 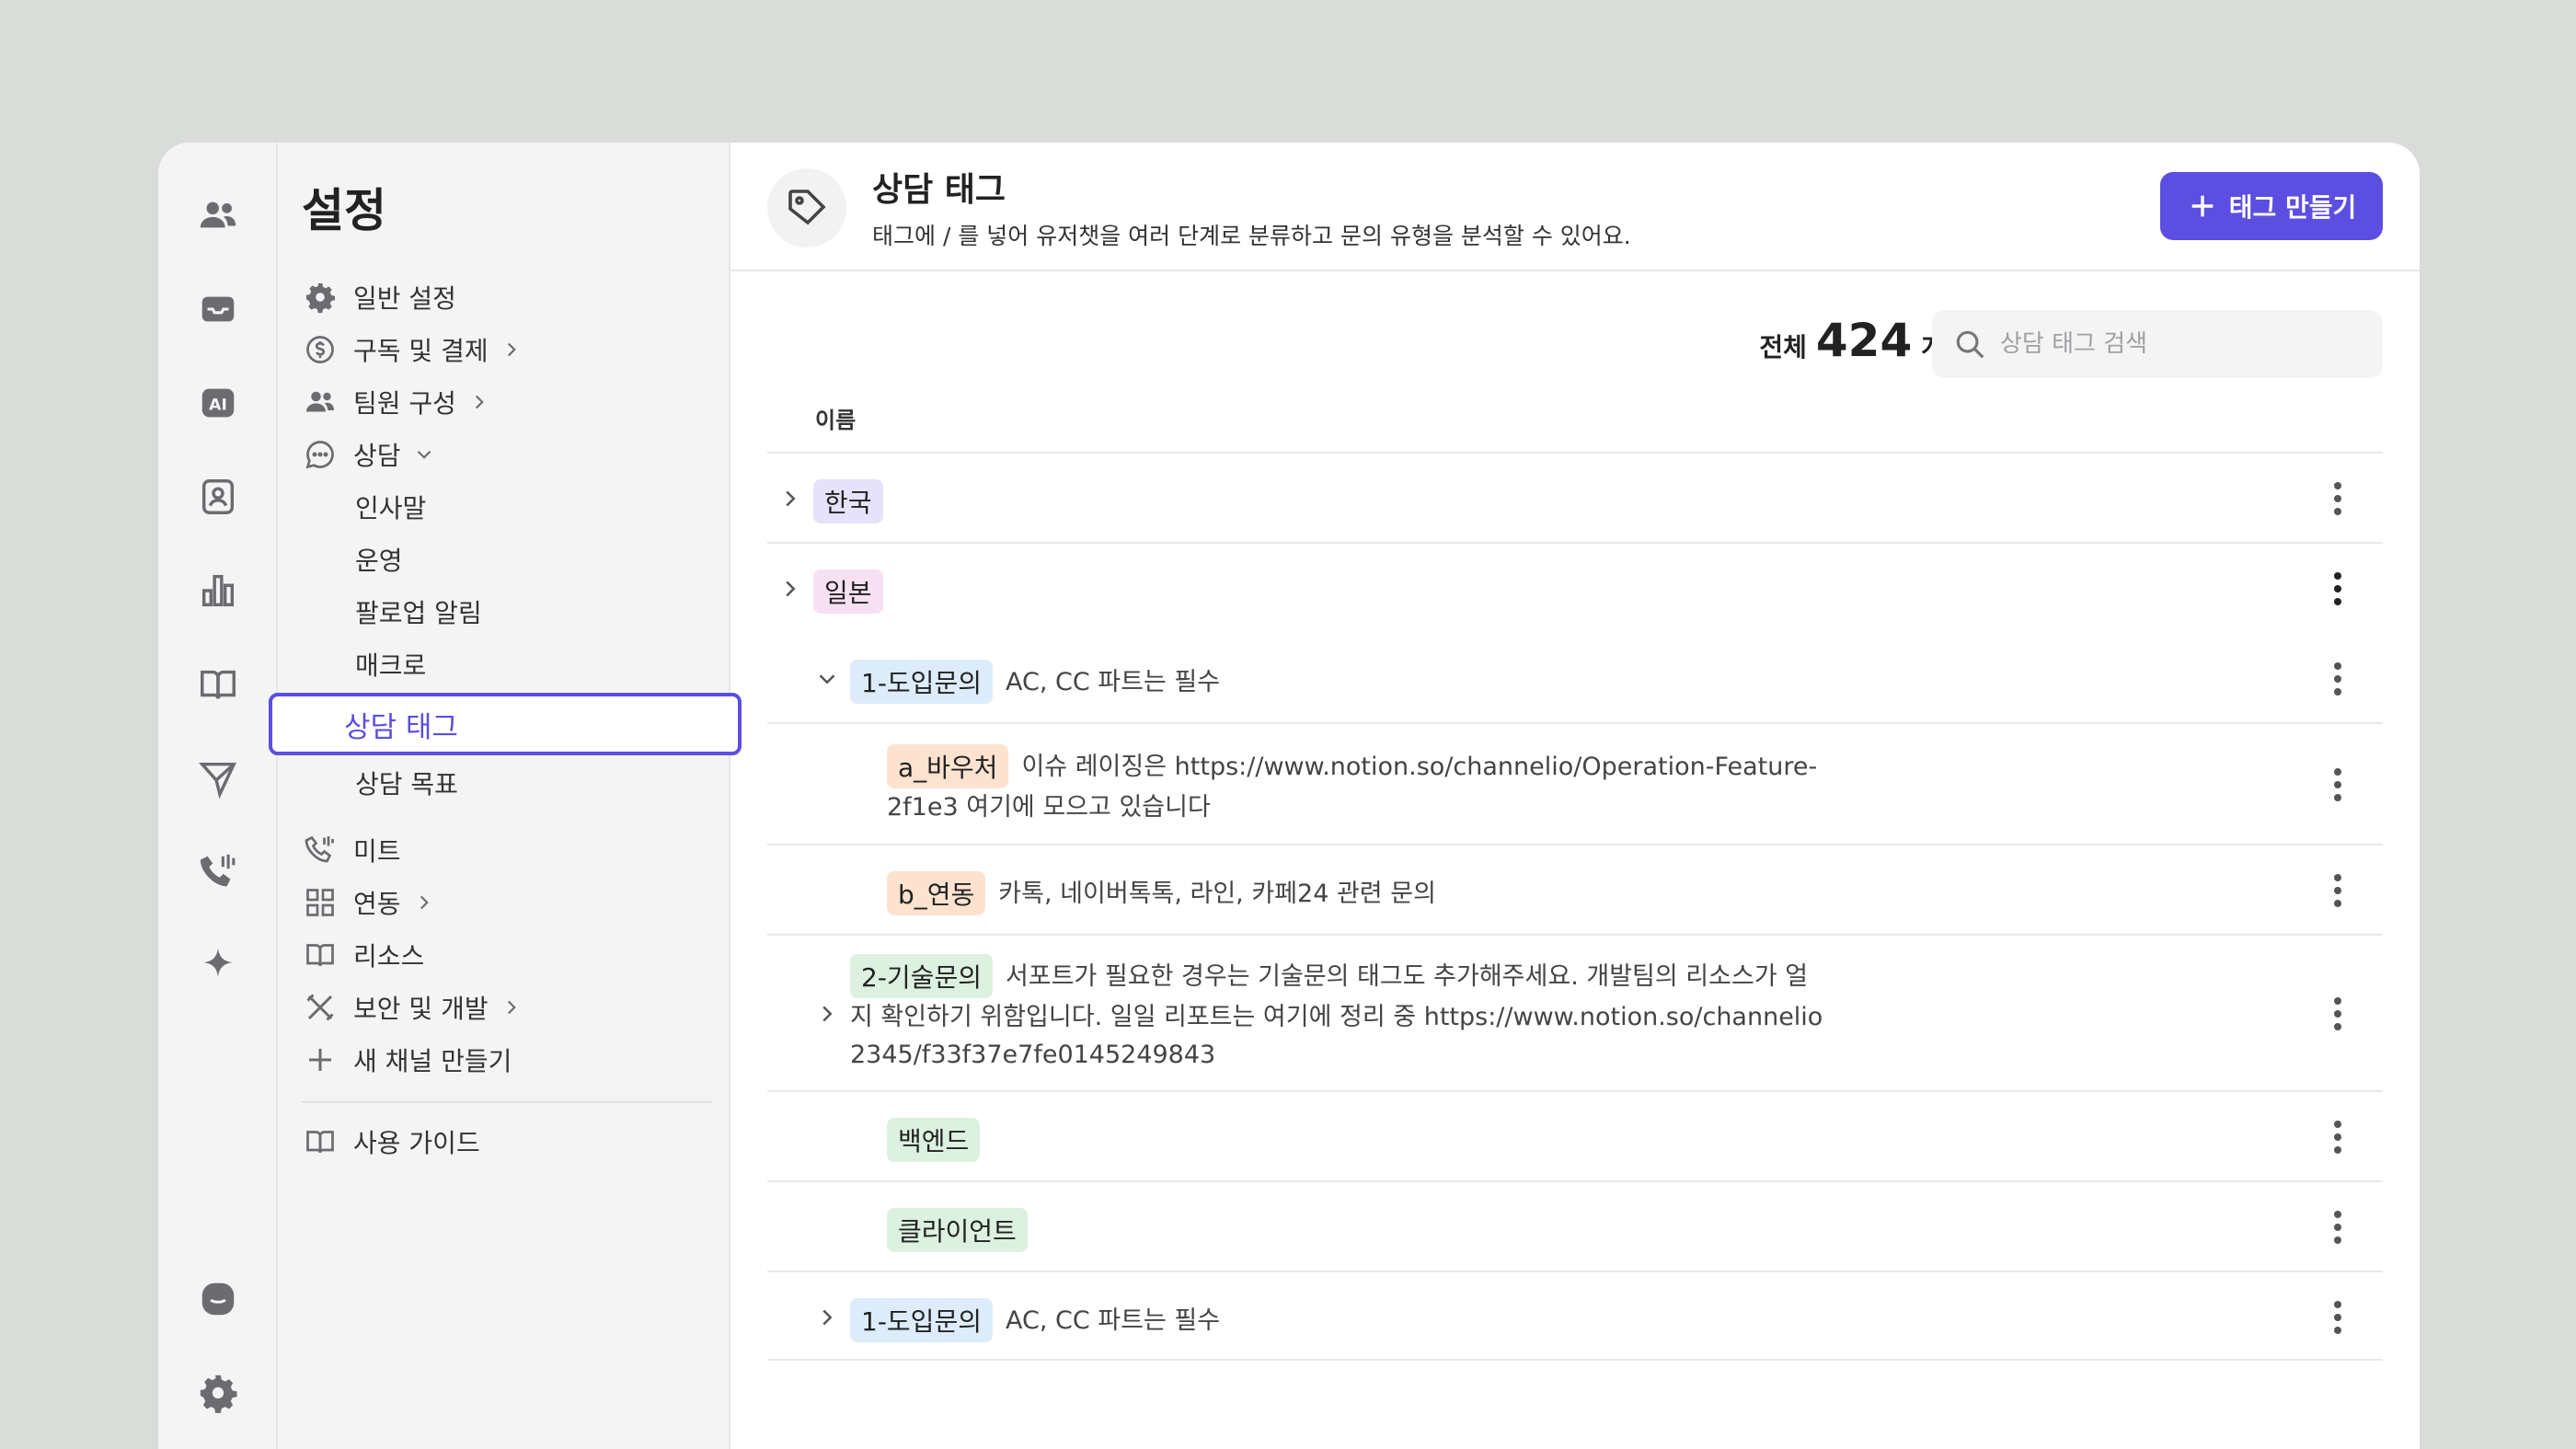 I want to click on page-title: 상담 태그, so click(x=939, y=190).